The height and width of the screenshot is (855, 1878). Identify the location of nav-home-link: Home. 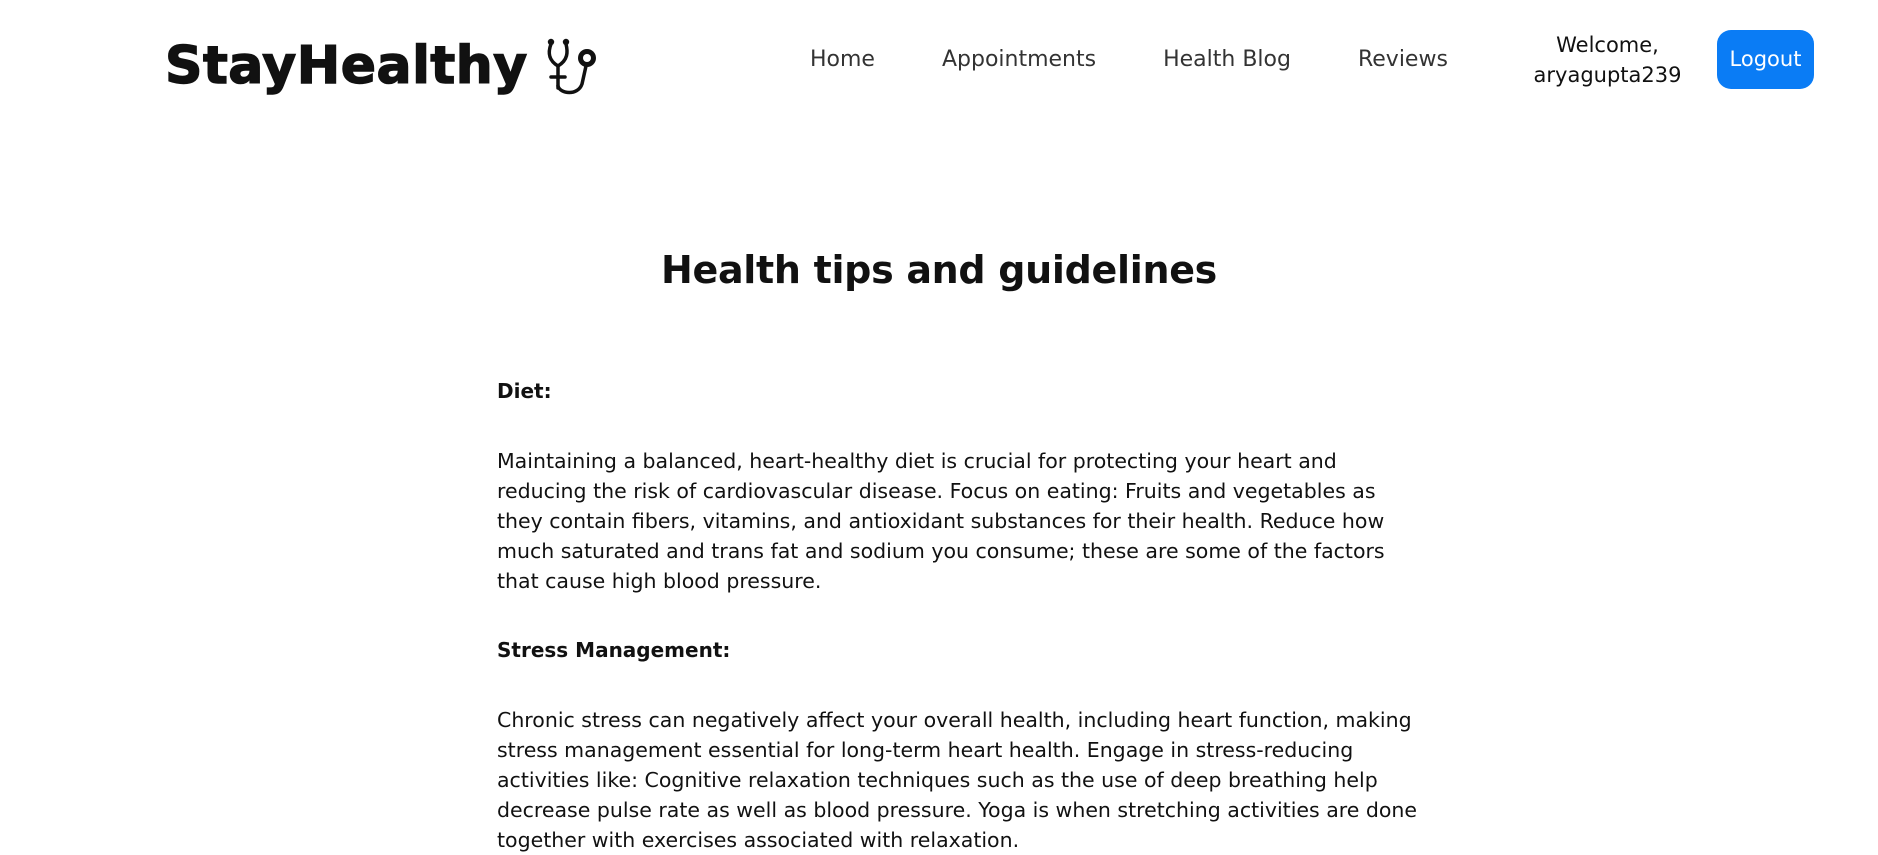
(842, 60).